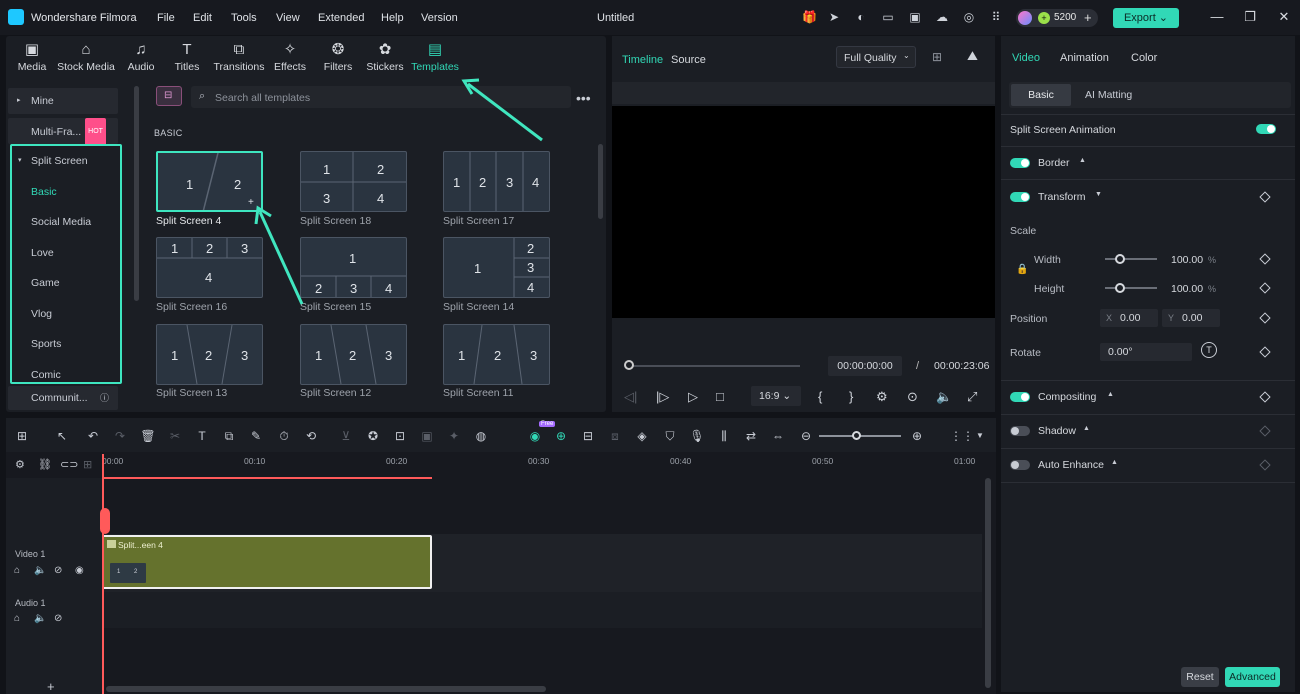 Image resolution: width=1300 pixels, height=694 pixels. What do you see at coordinates (714, 366) in the screenshot?
I see `progress-track` at bounding box center [714, 366].